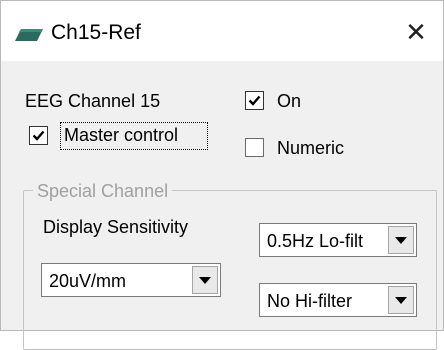 The image size is (444, 350). What do you see at coordinates (88, 281) in the screenshot?
I see `sensitivity-value: 20uV/mm` at bounding box center [88, 281].